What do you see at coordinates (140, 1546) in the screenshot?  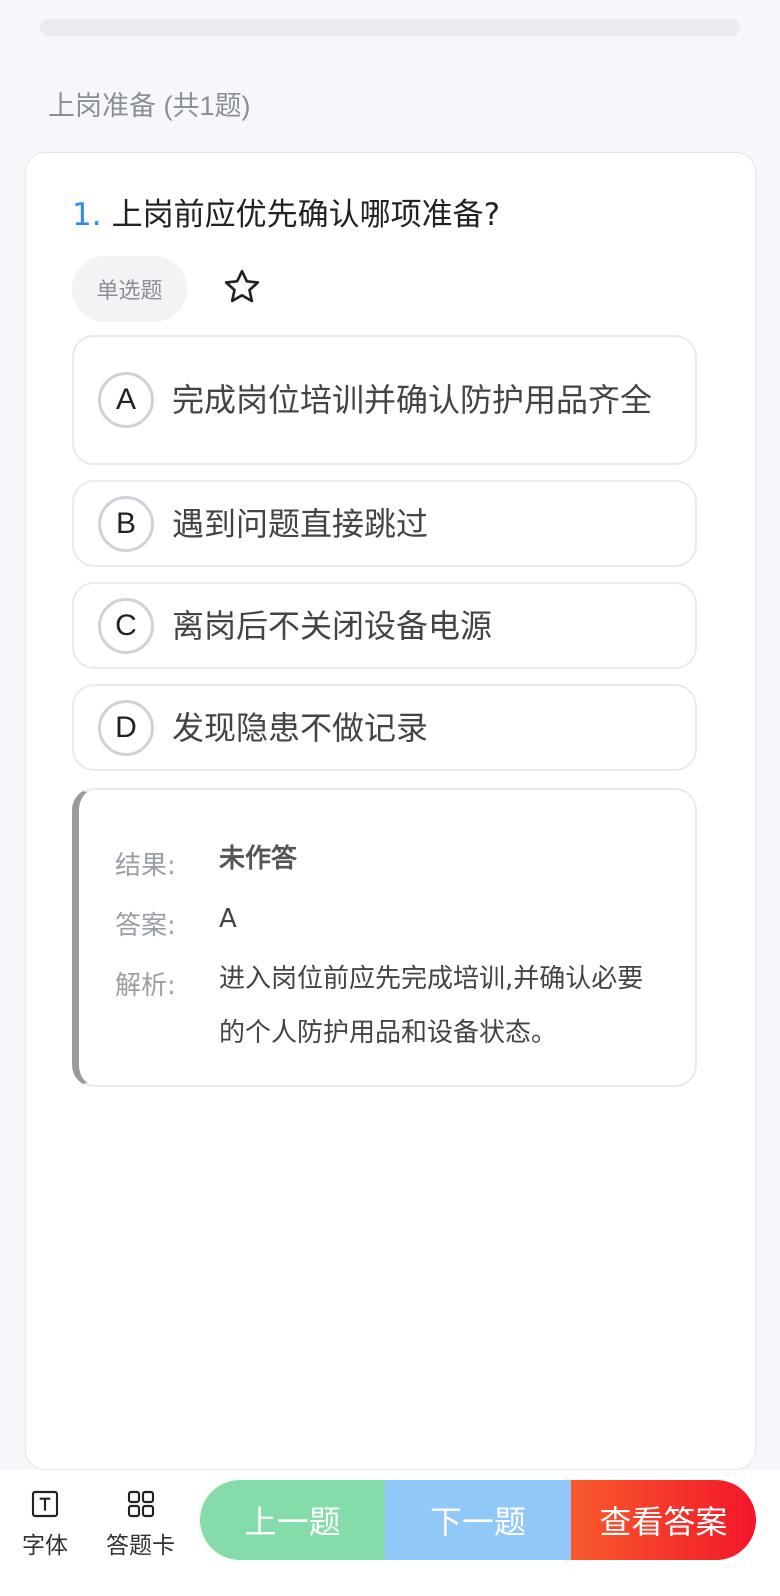 I see `answer-card-label: 答题卡` at bounding box center [140, 1546].